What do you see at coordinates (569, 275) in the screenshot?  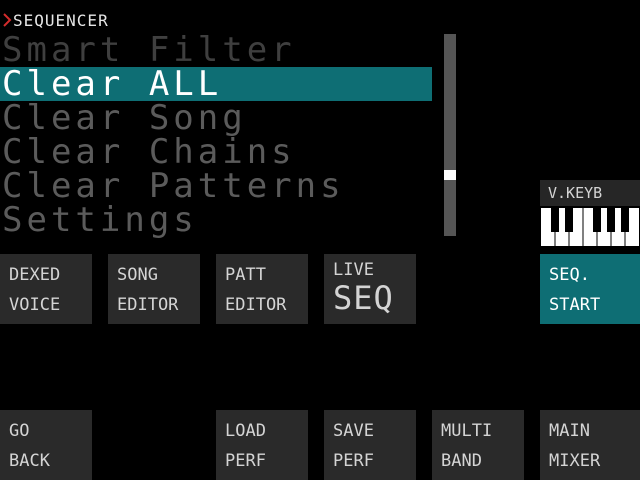 I see `button-line-1: SEQ.` at bounding box center [569, 275].